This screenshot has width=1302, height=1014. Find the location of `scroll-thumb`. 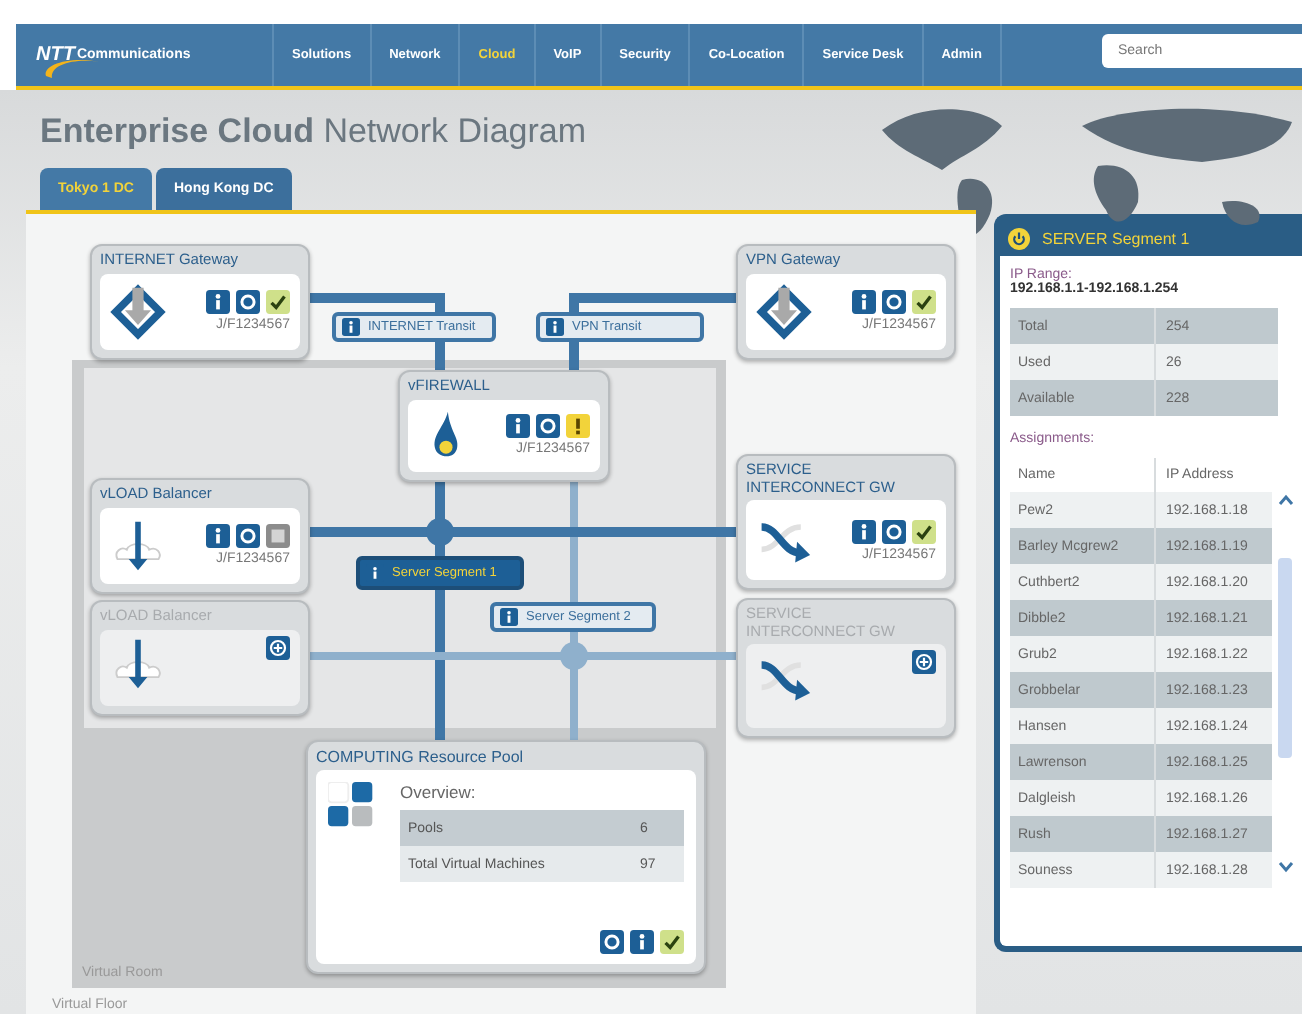

scroll-thumb is located at coordinates (1285, 658).